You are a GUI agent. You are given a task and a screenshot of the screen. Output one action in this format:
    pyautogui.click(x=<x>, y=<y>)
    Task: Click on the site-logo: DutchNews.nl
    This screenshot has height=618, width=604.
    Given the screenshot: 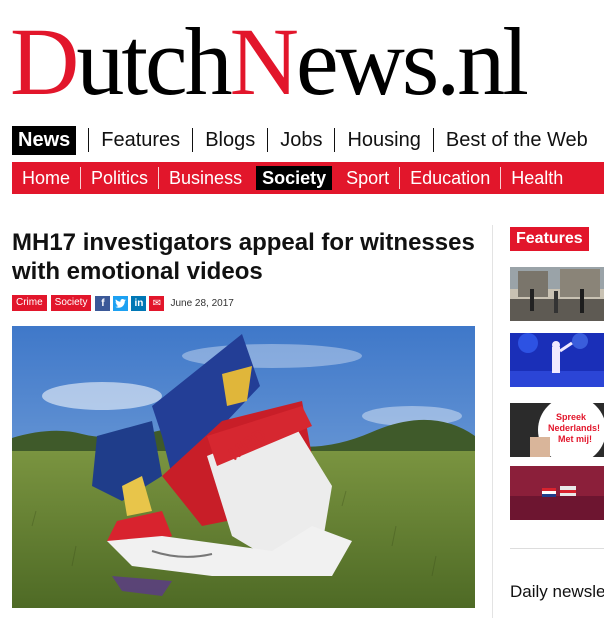 What is the action you would take?
    pyautogui.click(x=269, y=62)
    